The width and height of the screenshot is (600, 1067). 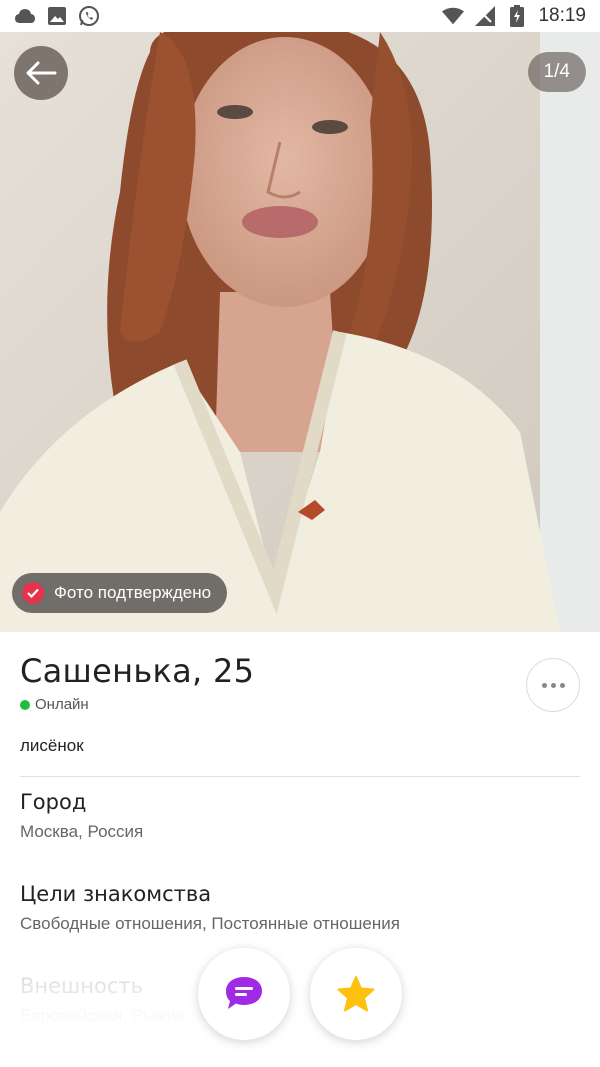 What do you see at coordinates (82, 831) in the screenshot?
I see `section-city-value: Москва, Россия` at bounding box center [82, 831].